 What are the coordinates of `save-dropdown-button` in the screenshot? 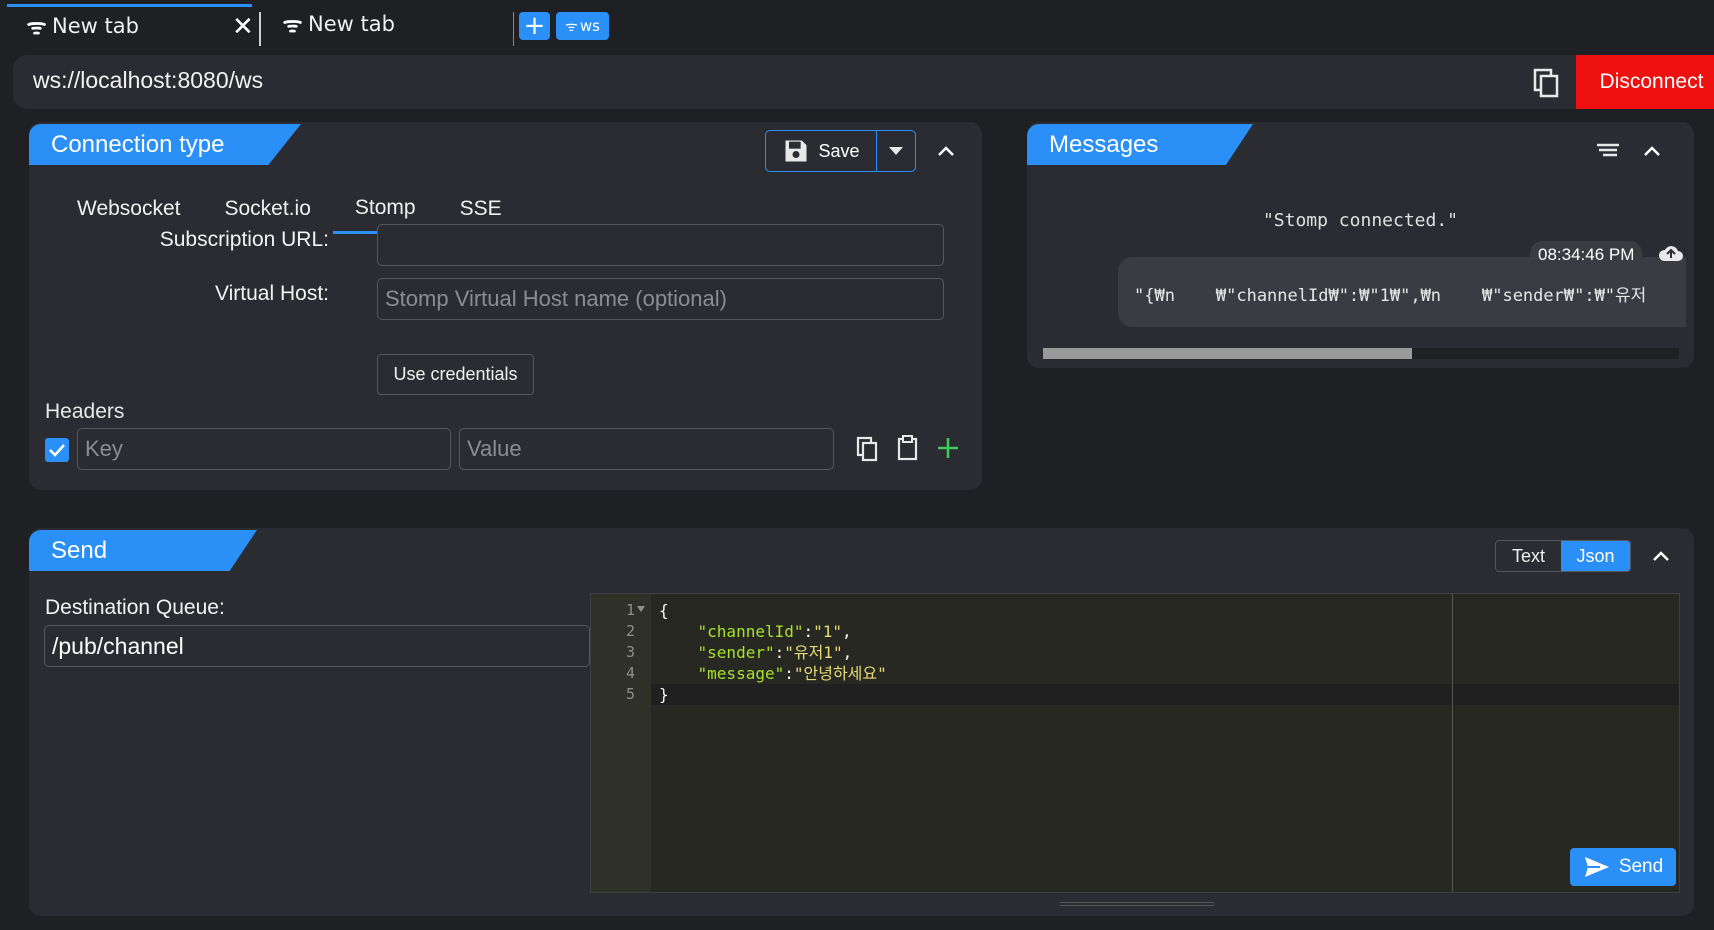 It's located at (896, 151).